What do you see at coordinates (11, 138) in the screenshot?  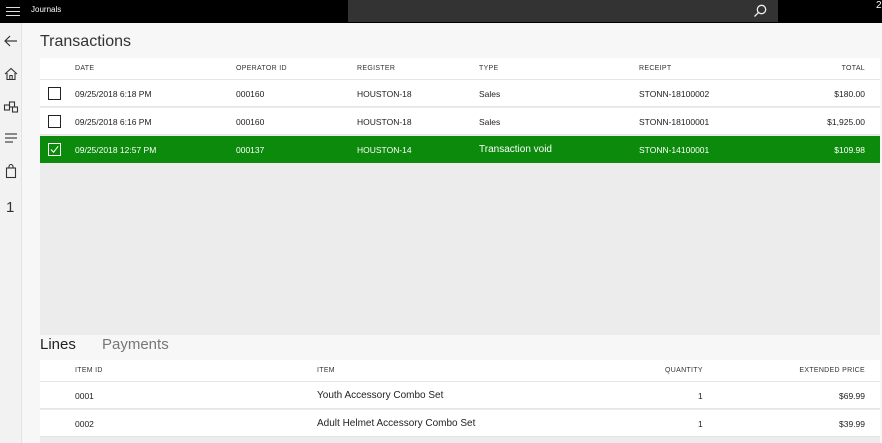 I see `menu-list-icon` at bounding box center [11, 138].